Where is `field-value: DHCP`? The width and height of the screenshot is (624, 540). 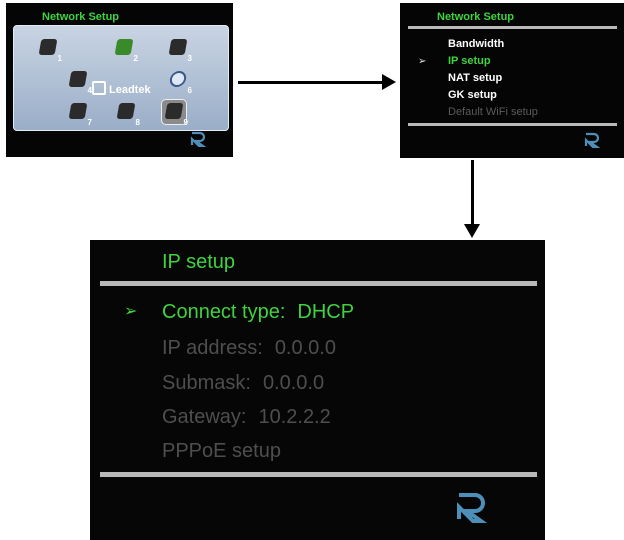
field-value: DHCP is located at coordinates (326, 312).